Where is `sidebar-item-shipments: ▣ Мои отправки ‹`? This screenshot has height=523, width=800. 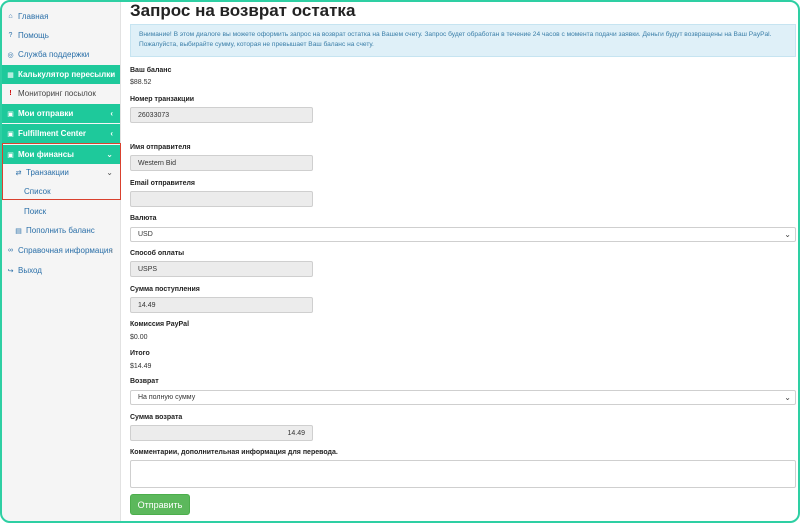
sidebar-item-shipments: ▣ Мои отправки ‹ is located at coordinates (61, 113).